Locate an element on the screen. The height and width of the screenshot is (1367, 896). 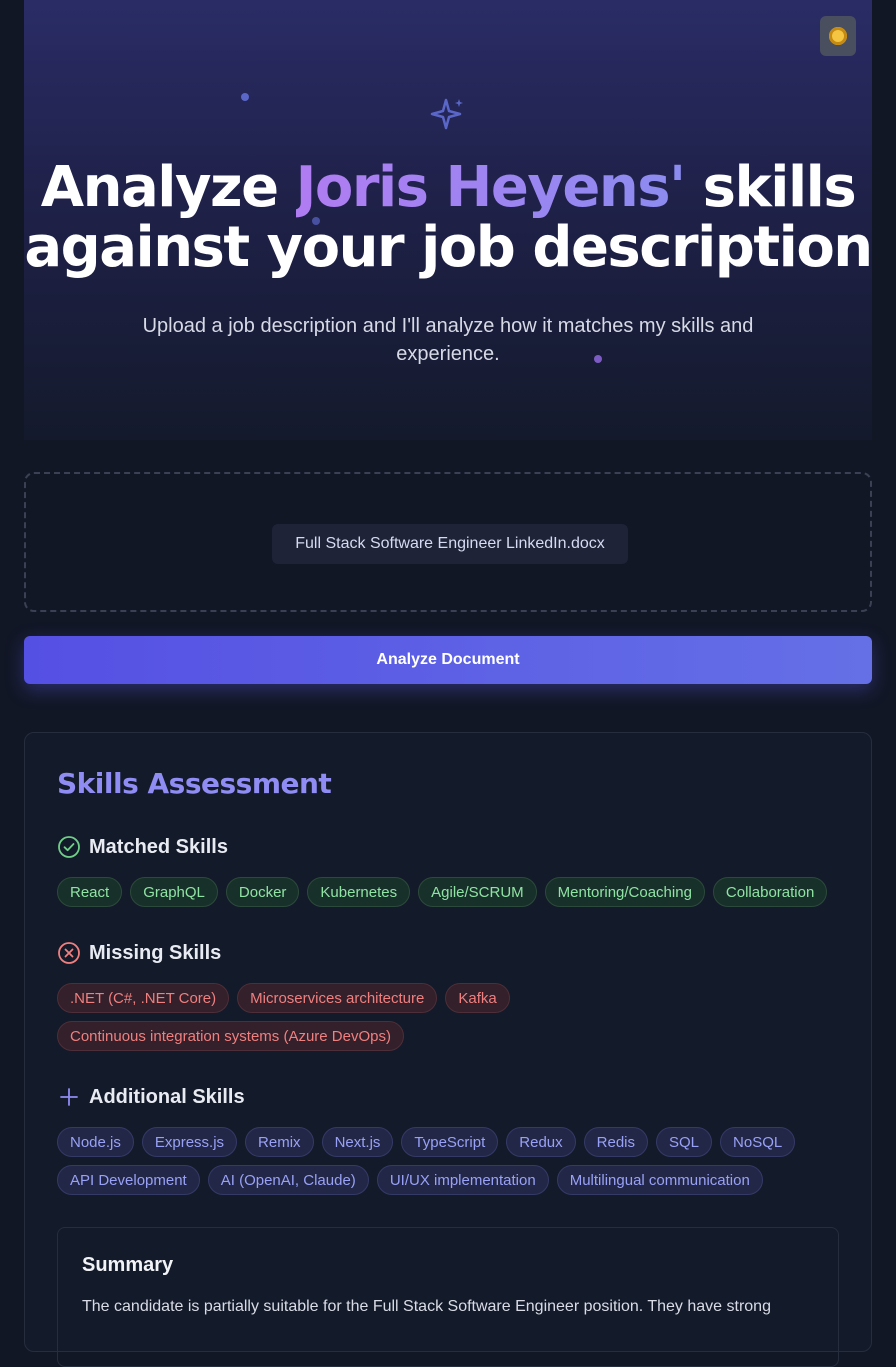
matched-skills-label: Matched Skills is located at coordinates (158, 846).